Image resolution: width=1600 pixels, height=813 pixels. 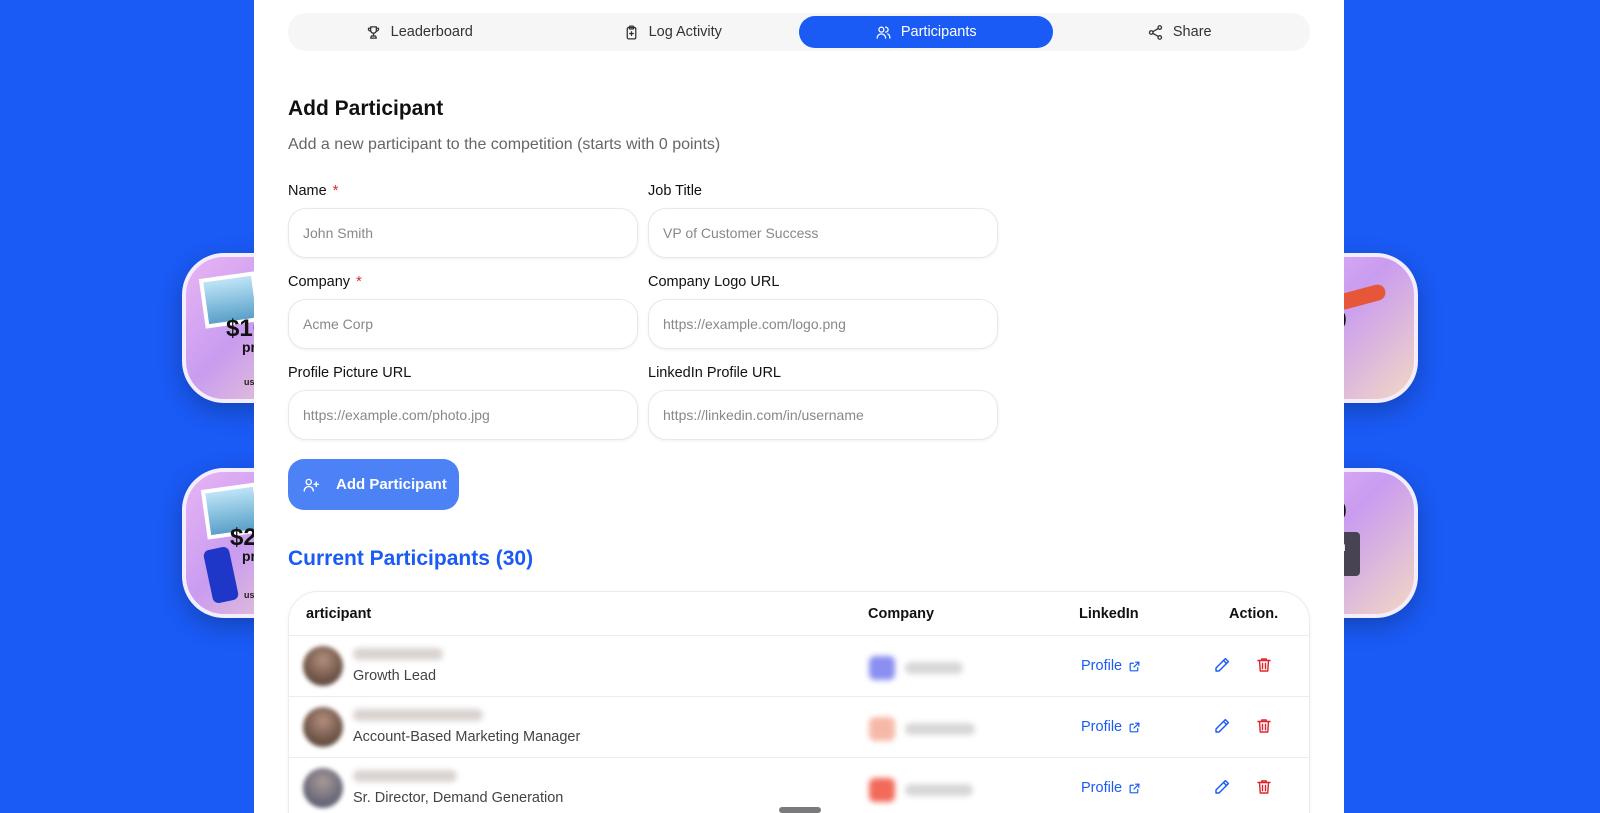 I want to click on clipboard-icon, so click(x=631, y=32).